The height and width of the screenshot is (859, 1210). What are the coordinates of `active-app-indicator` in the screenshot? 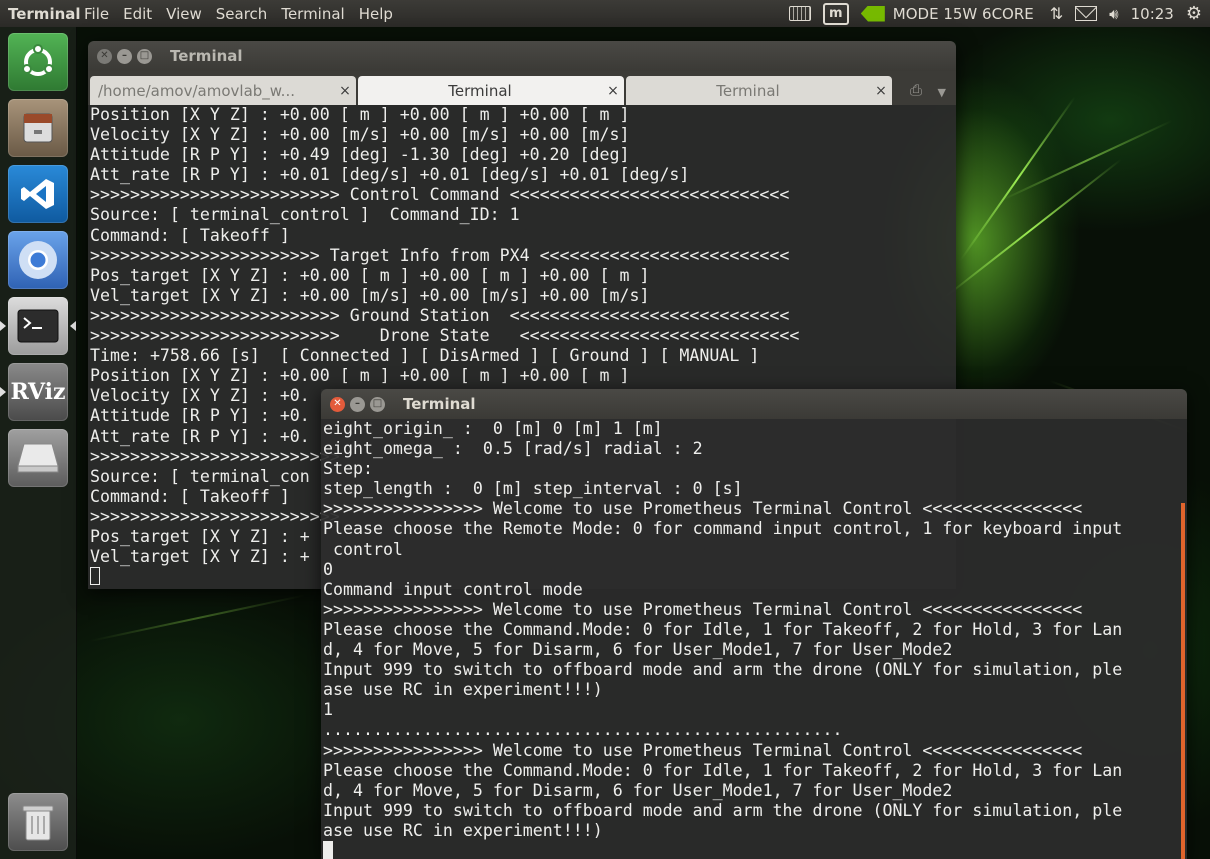 It's located at (73, 326).